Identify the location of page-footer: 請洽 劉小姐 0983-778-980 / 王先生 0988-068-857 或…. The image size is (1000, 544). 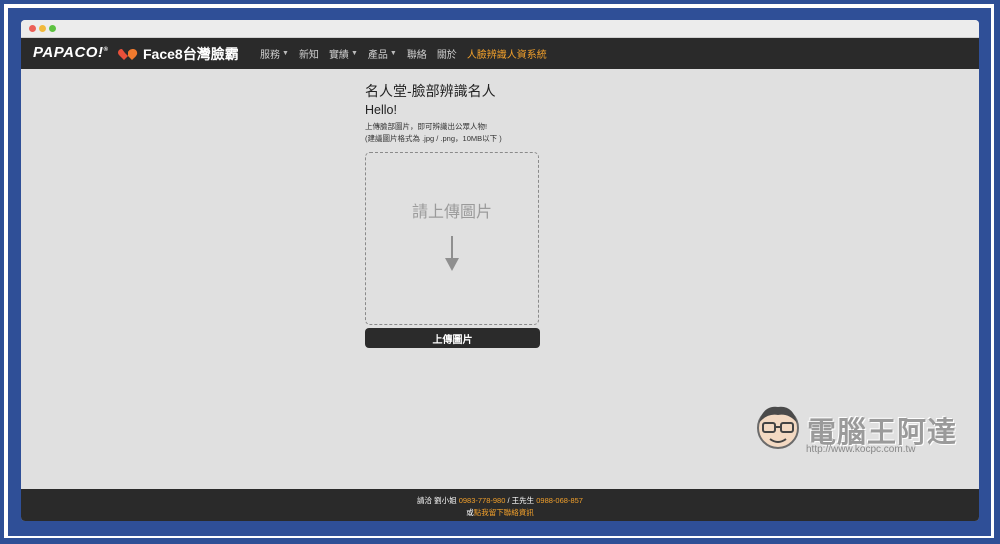
(500, 505).